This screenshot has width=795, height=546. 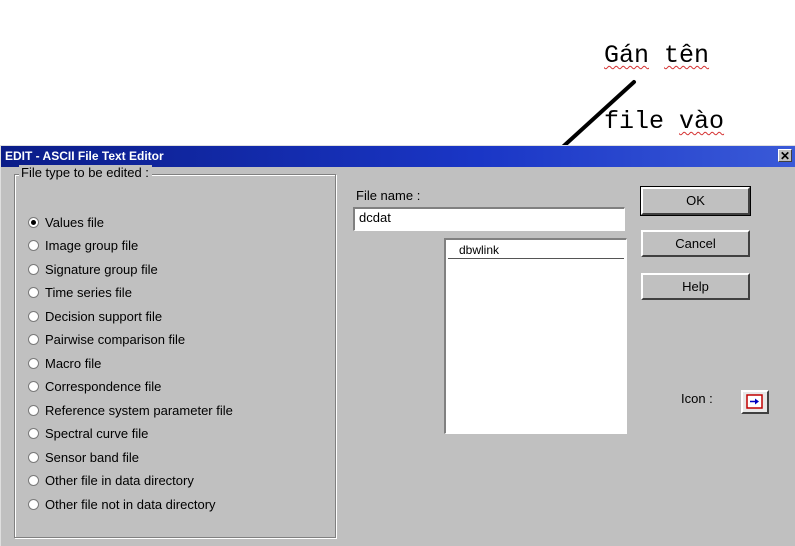 What do you see at coordinates (627, 55) in the screenshot?
I see `annotation-word-gan: Gán` at bounding box center [627, 55].